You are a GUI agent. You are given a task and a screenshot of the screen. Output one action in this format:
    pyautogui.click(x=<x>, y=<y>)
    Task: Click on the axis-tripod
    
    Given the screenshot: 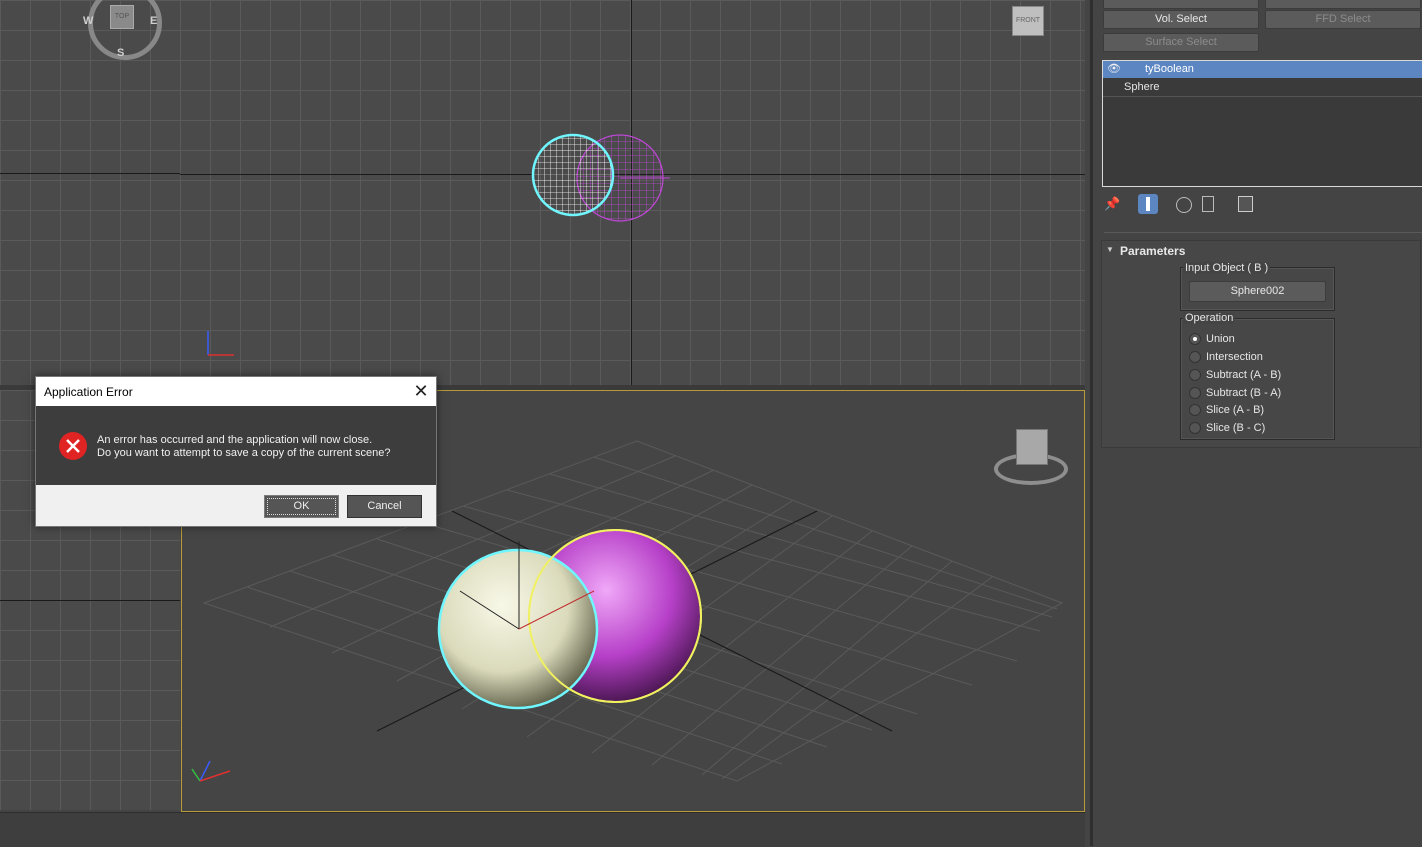 What is the action you would take?
    pyautogui.click(x=220, y=343)
    